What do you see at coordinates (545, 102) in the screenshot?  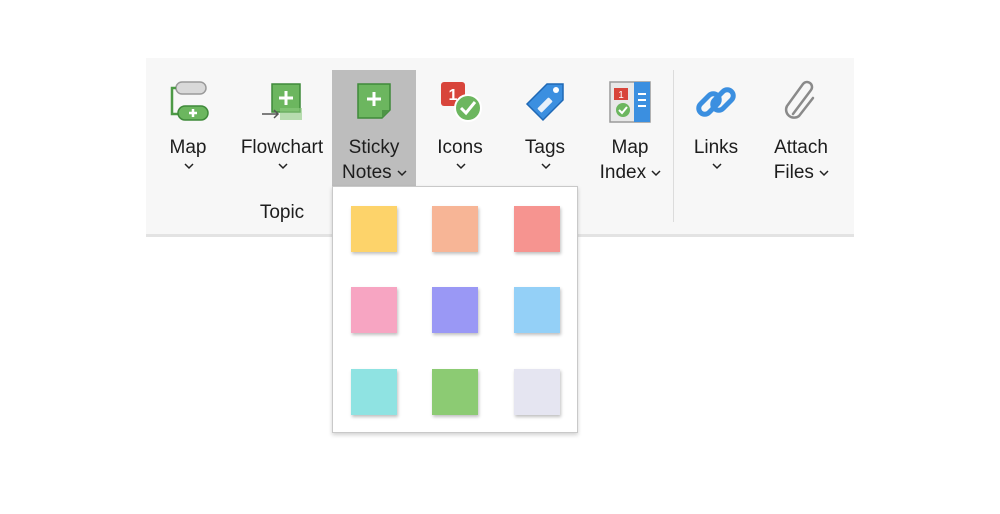 I see `tag-icon` at bounding box center [545, 102].